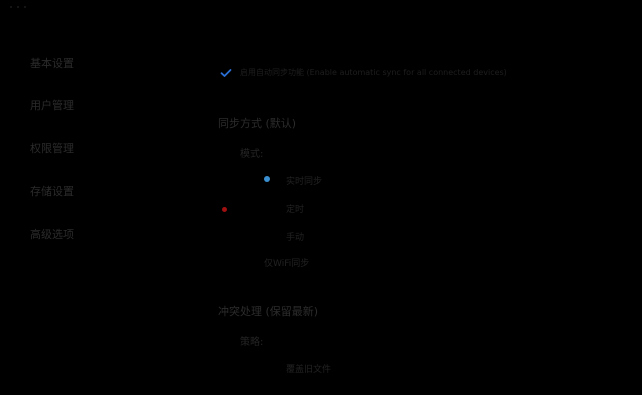 This screenshot has width=642, height=395. I want to click on sidebar-item-users: 用户管理, so click(52, 105).